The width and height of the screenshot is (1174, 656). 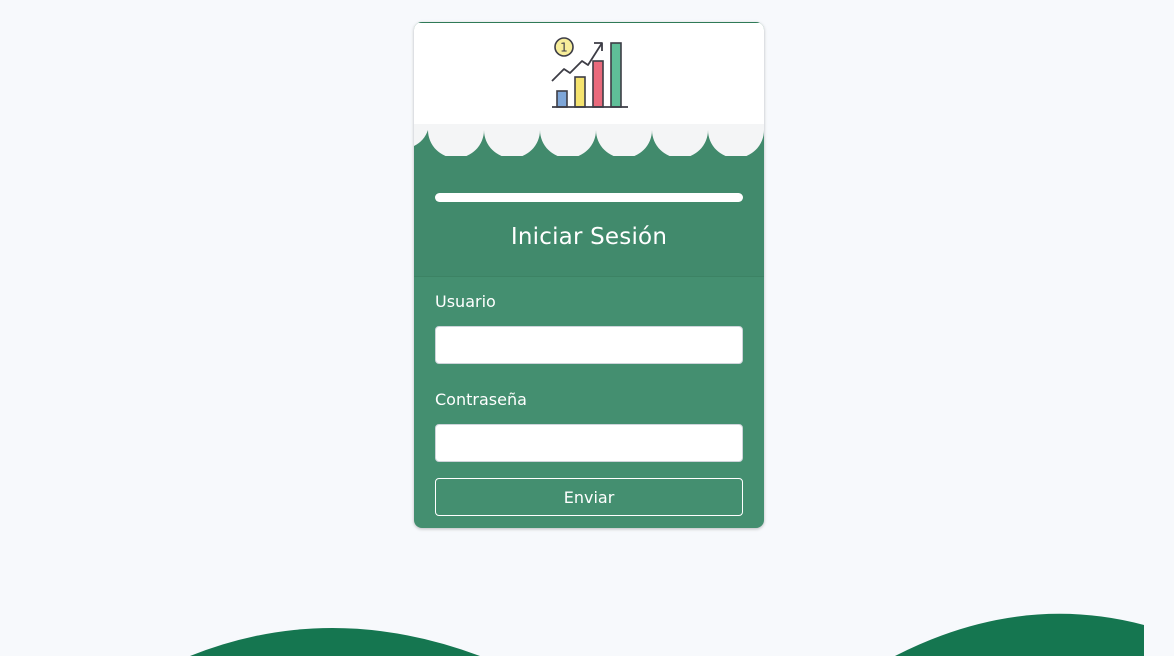 I want to click on progress-bar, so click(x=589, y=197).